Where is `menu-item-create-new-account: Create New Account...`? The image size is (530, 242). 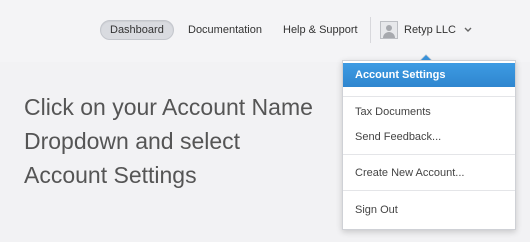 menu-item-create-new-account: Create New Account... is located at coordinates (429, 173).